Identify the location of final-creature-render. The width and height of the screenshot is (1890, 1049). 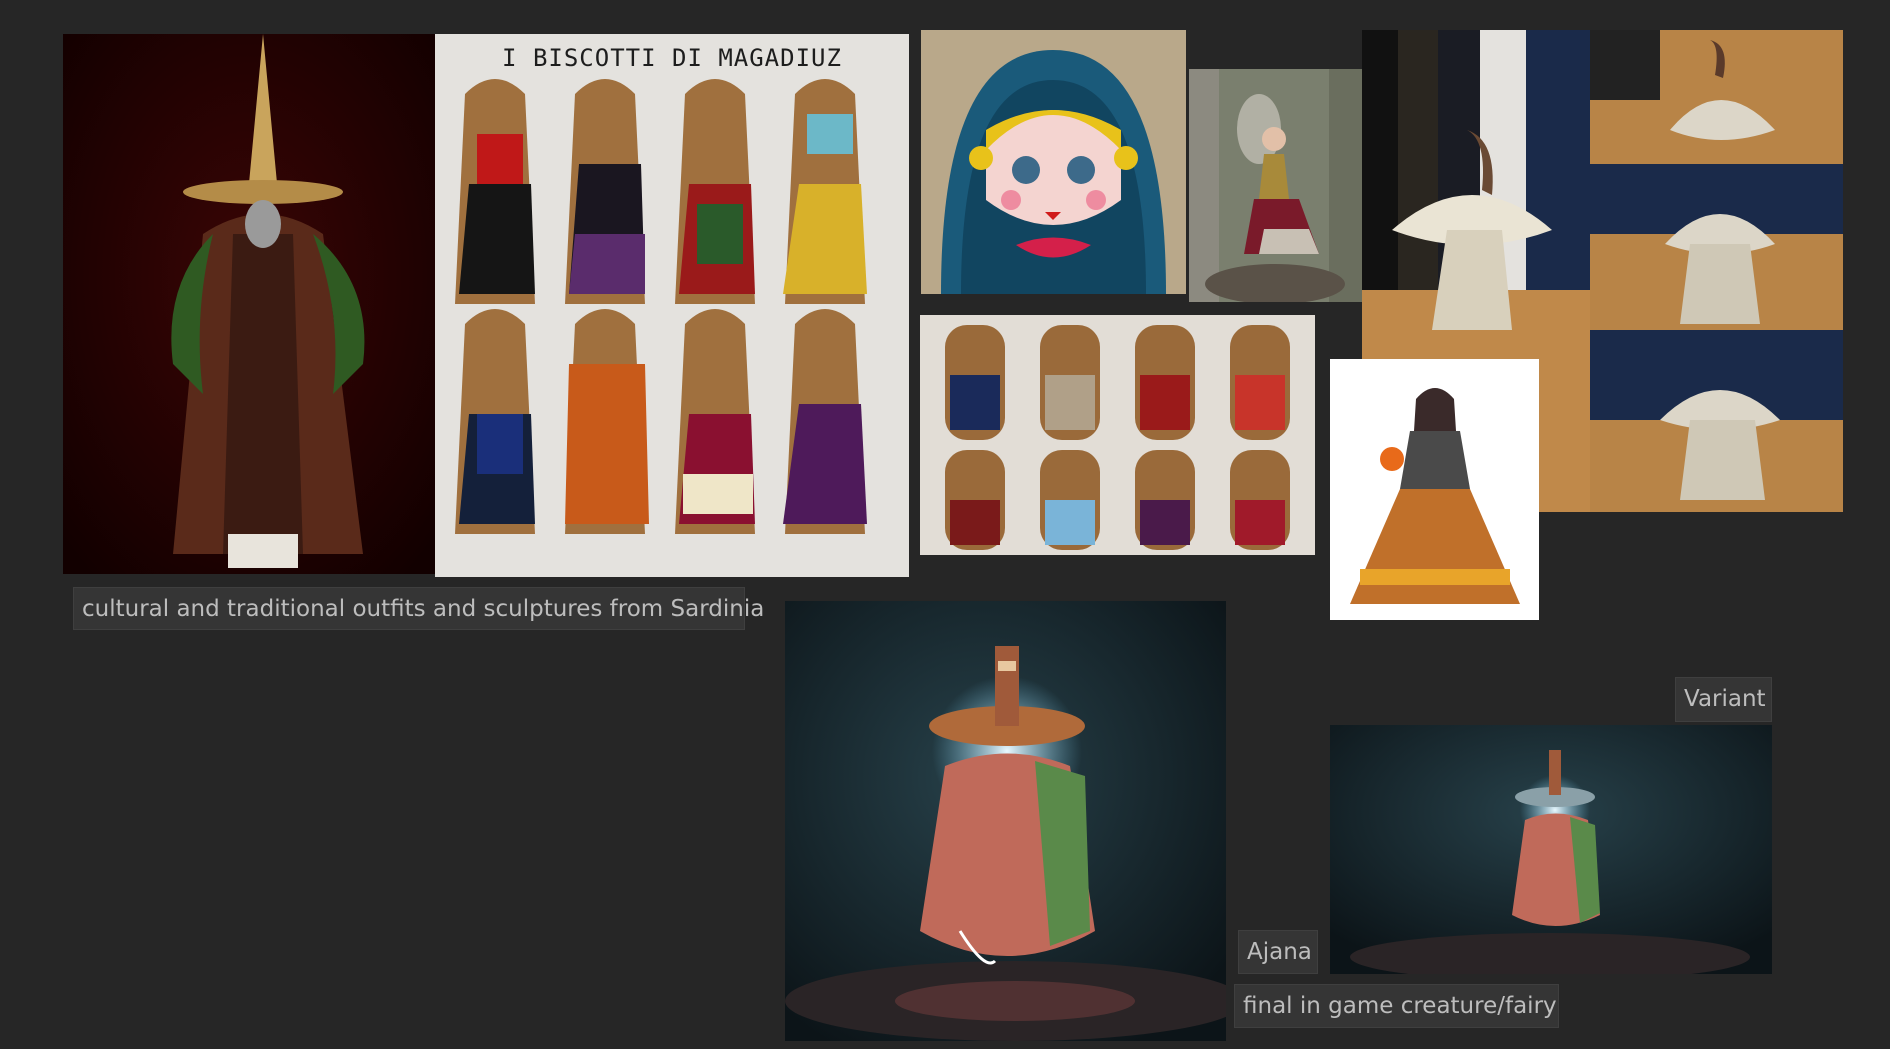
(1005, 821).